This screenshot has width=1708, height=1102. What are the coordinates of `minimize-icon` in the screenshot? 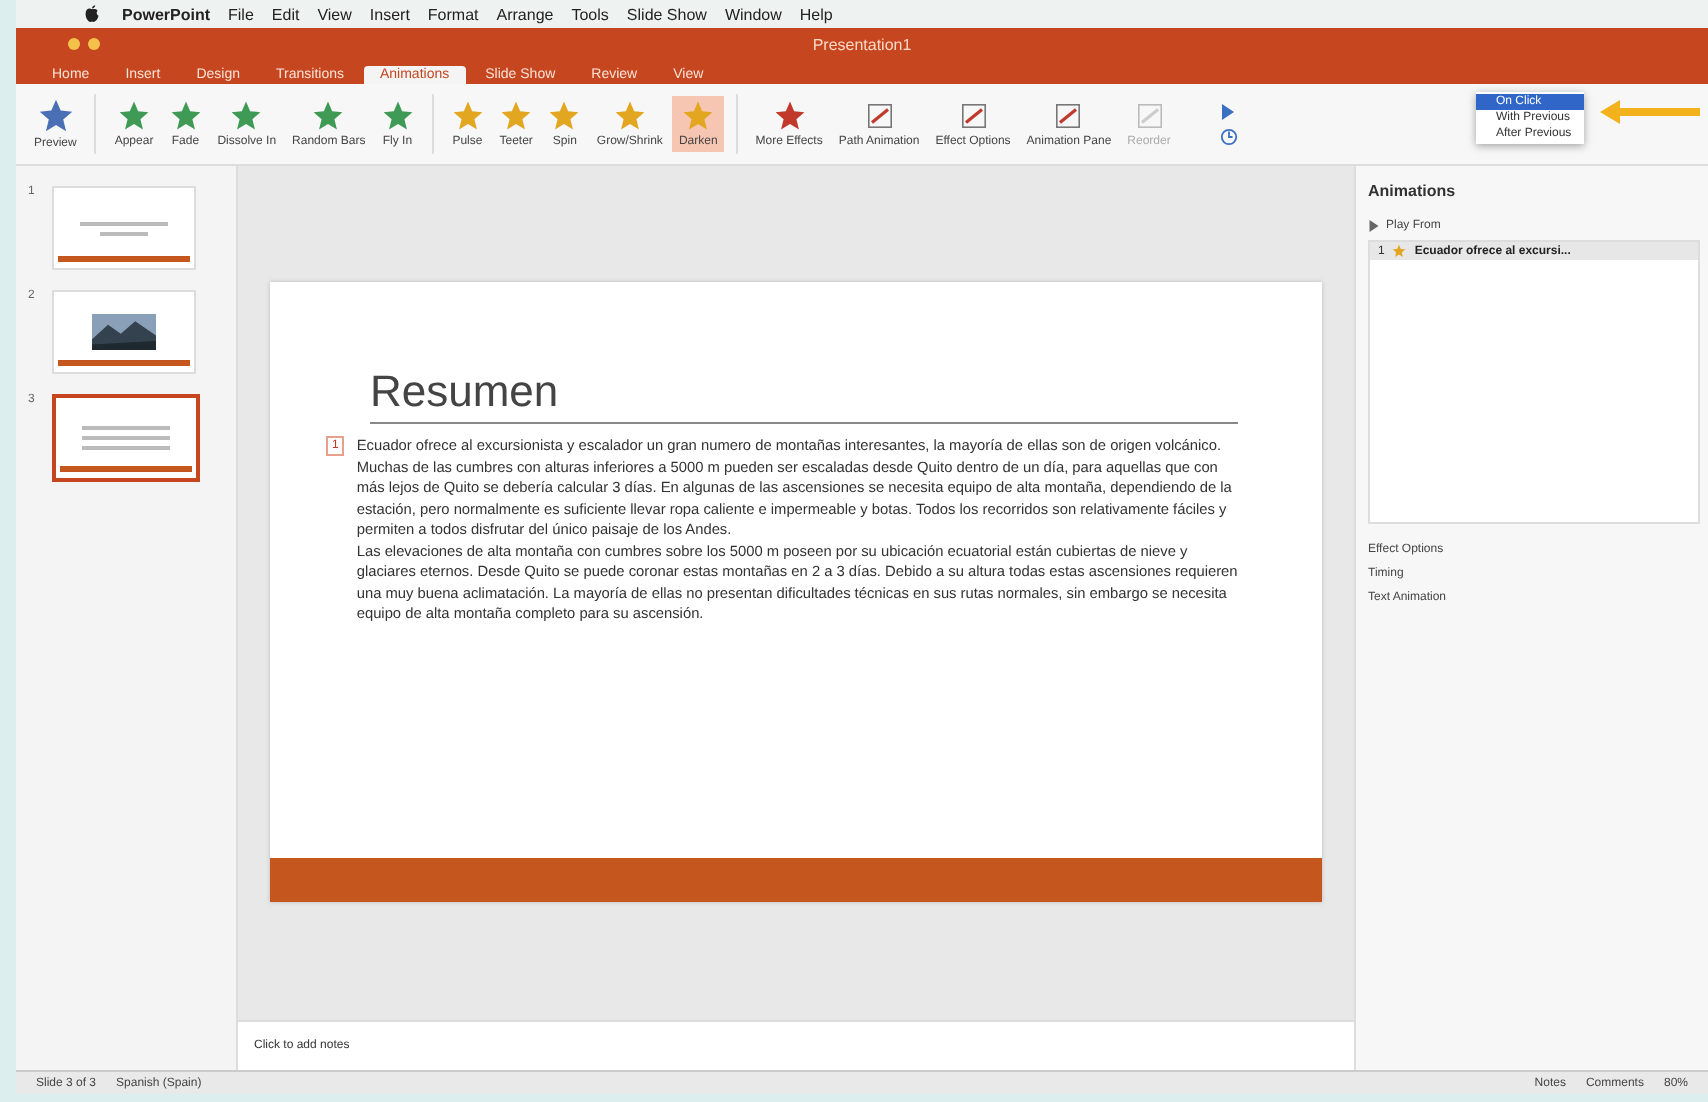 It's located at (94, 44).